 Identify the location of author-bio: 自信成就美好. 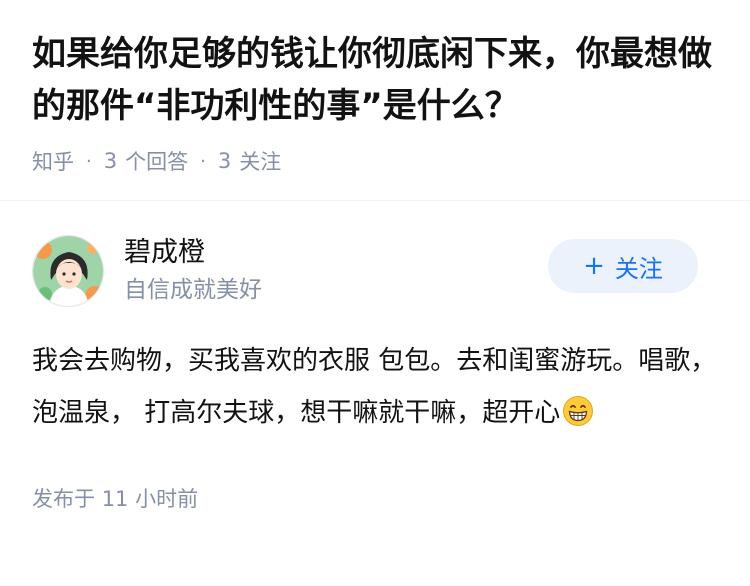
(193, 290).